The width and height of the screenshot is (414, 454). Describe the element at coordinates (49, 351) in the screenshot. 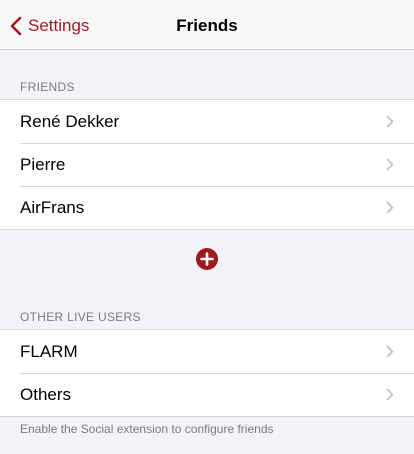

I see `other-user-label: FLARM` at that location.